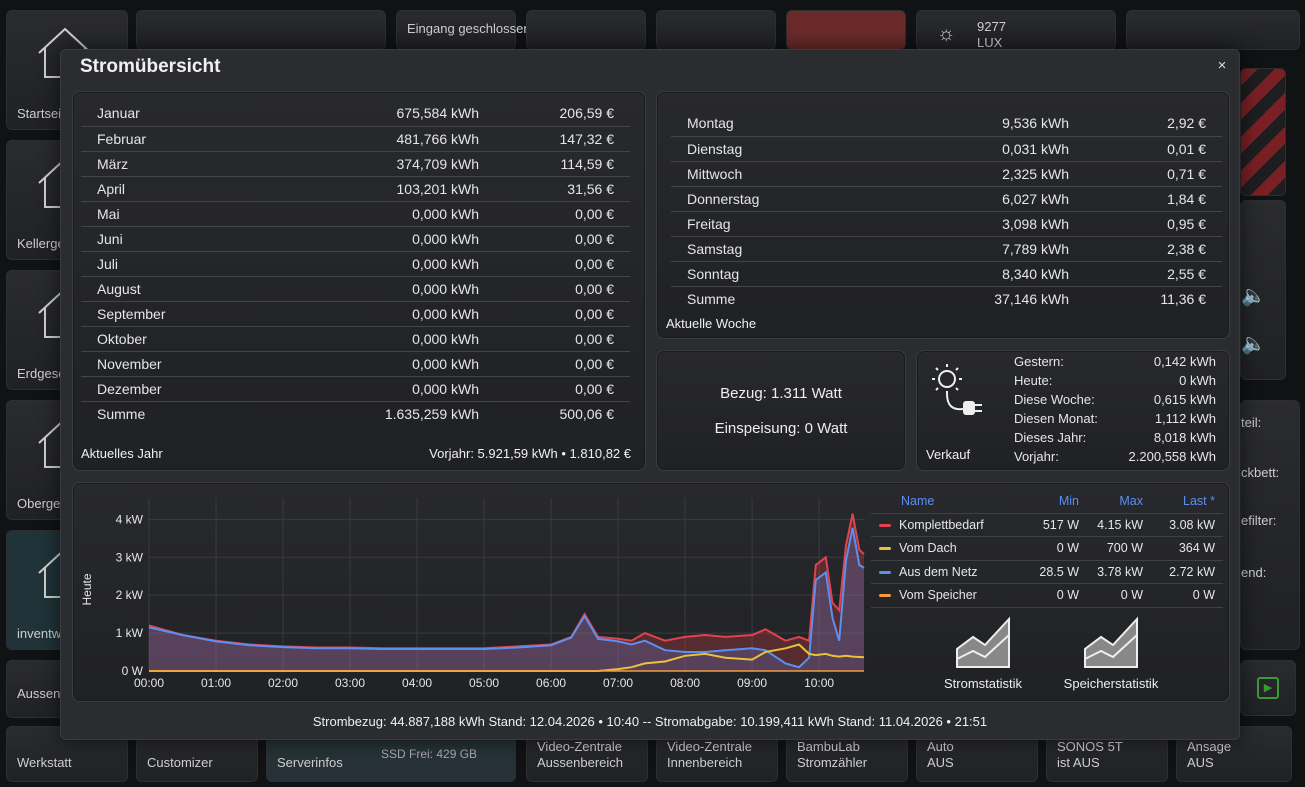 The width and height of the screenshot is (1305, 787). Describe the element at coordinates (991, 34) in the screenshot. I see `lux-value: 9277 LUX` at that location.